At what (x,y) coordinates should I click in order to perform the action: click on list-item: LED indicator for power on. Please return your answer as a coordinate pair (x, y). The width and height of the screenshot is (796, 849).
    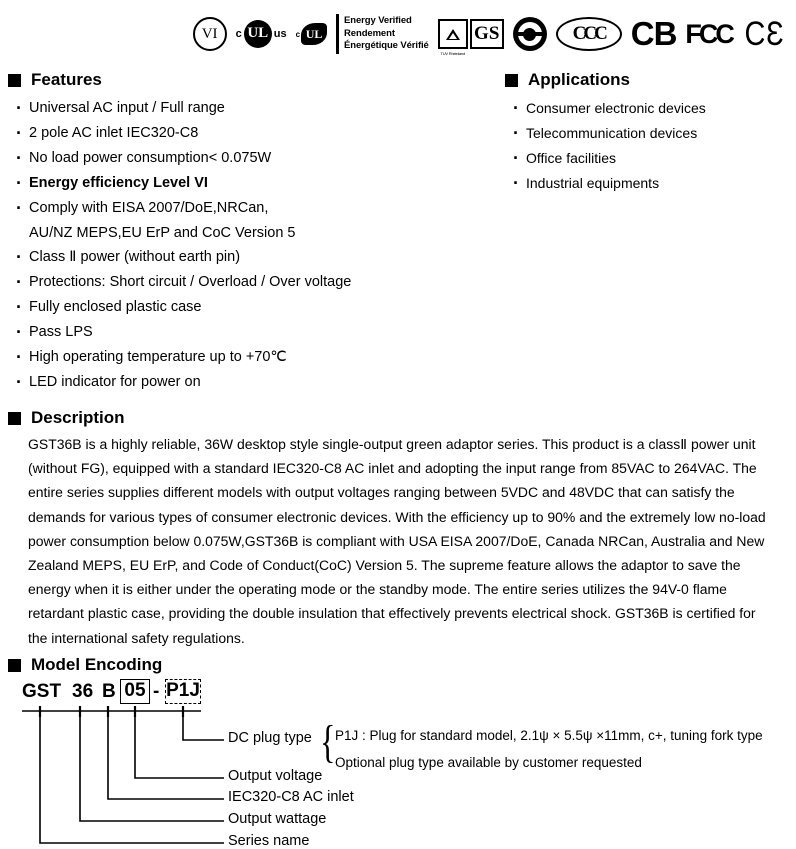
    Looking at the image, I should click on (252, 382).